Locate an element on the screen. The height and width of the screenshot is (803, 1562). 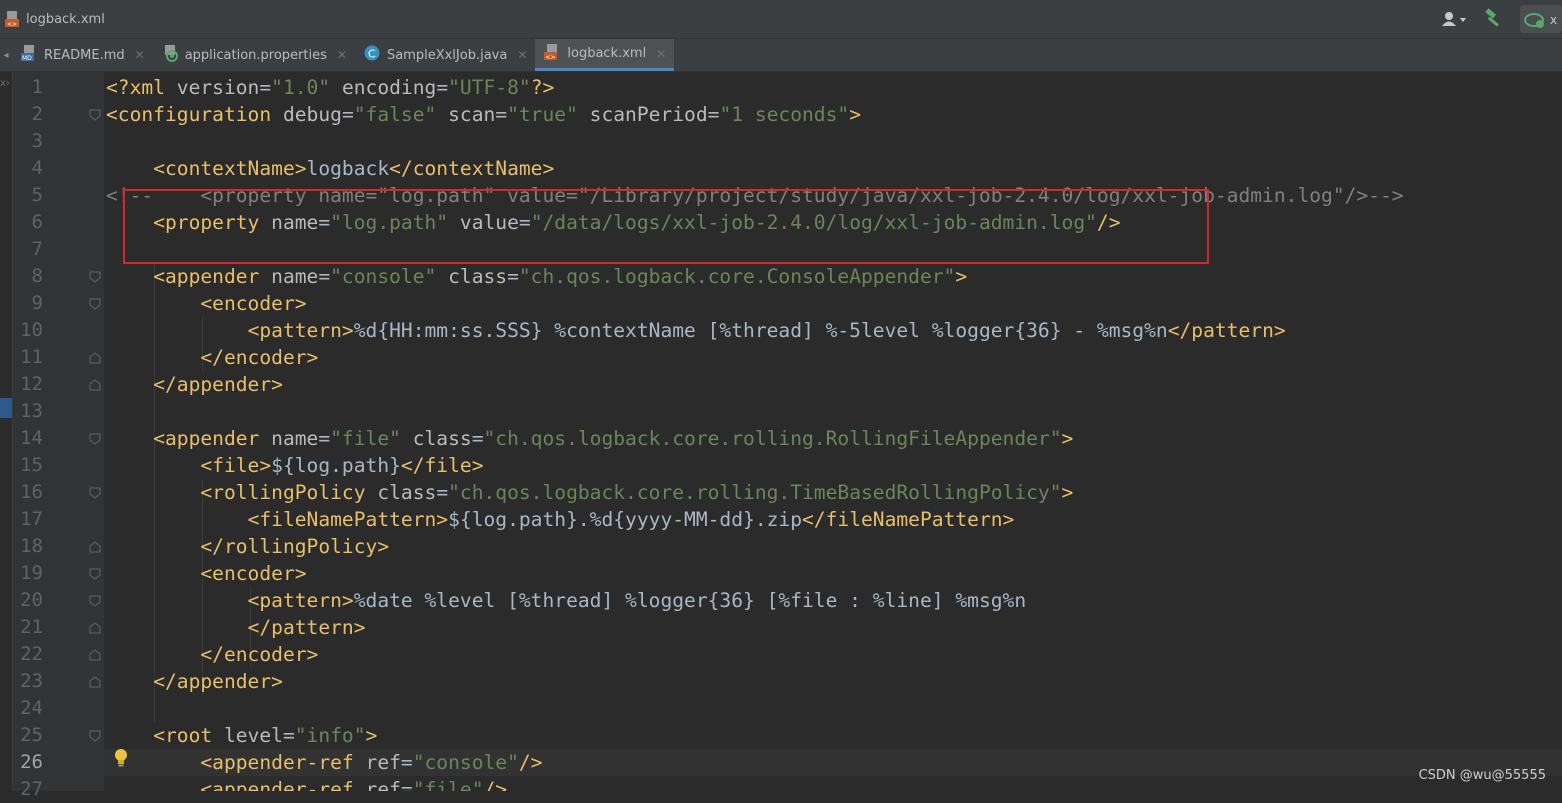
line-number: 7 is located at coordinates (37, 249).